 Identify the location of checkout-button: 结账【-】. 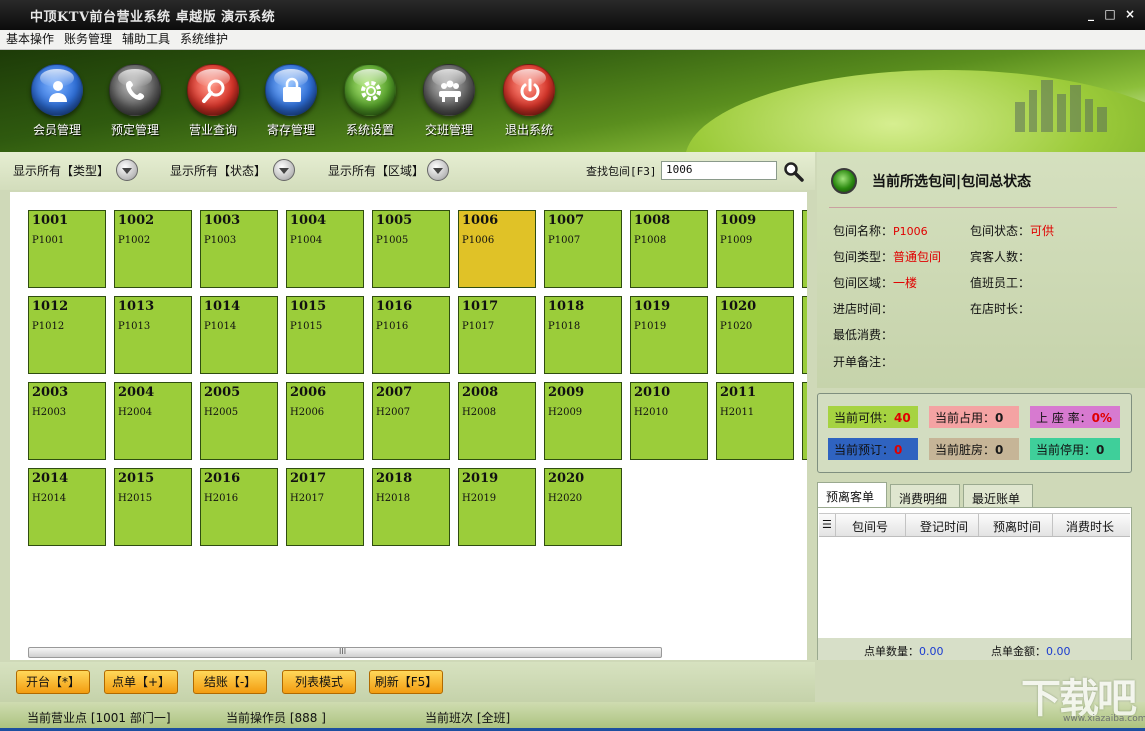
(230, 682).